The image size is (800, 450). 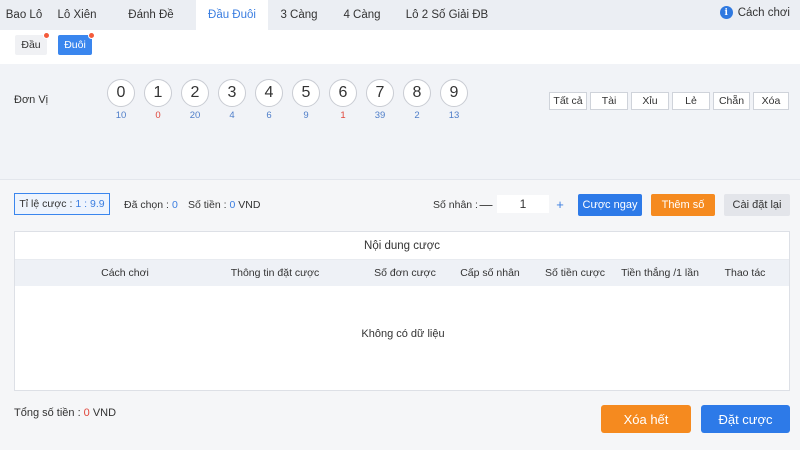 I want to click on clear-selection-button: Xóa, so click(x=771, y=101).